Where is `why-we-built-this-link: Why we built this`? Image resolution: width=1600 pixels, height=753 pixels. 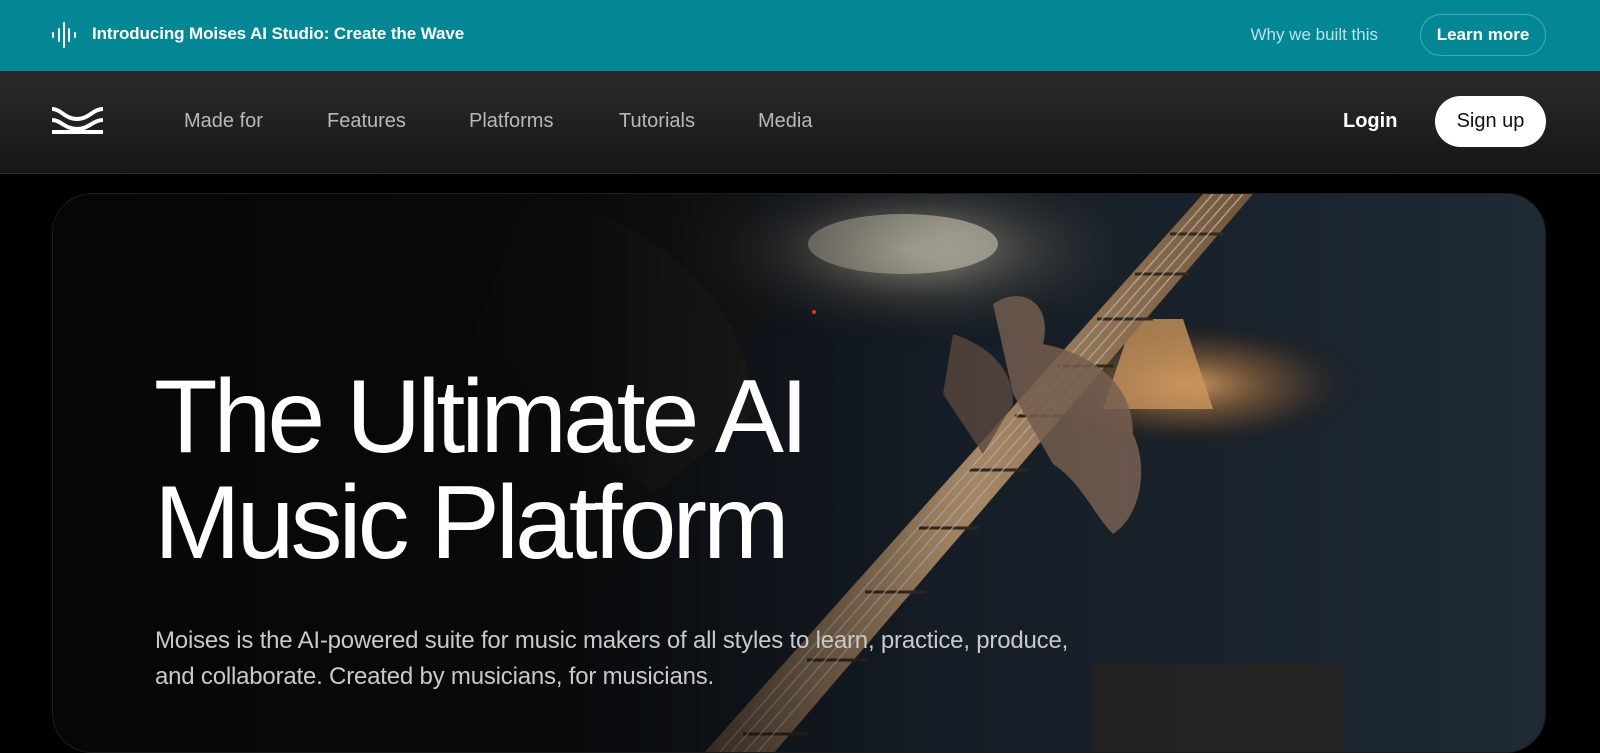
why-we-built-this-link: Why we built this is located at coordinates (1314, 35).